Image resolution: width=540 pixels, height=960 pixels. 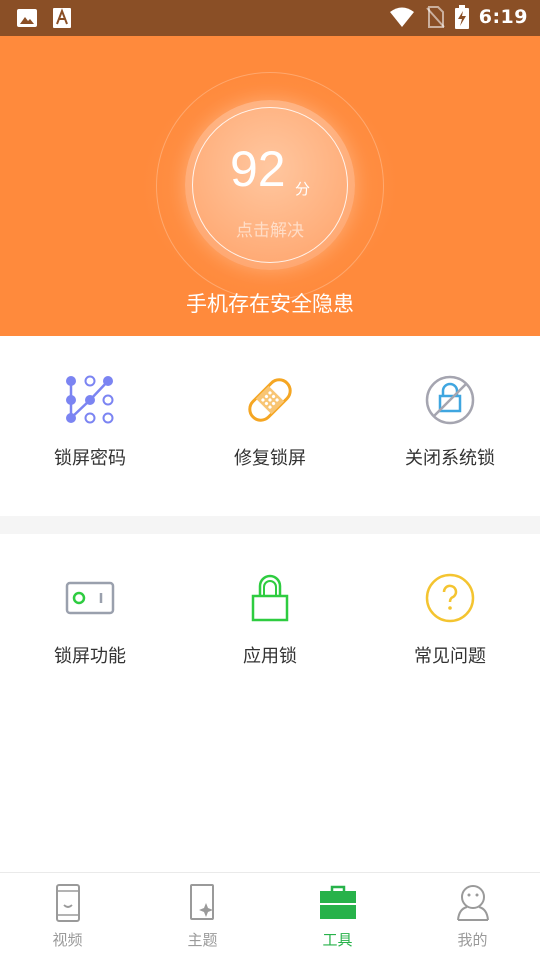 What do you see at coordinates (270, 525) in the screenshot?
I see `section-divider` at bounding box center [270, 525].